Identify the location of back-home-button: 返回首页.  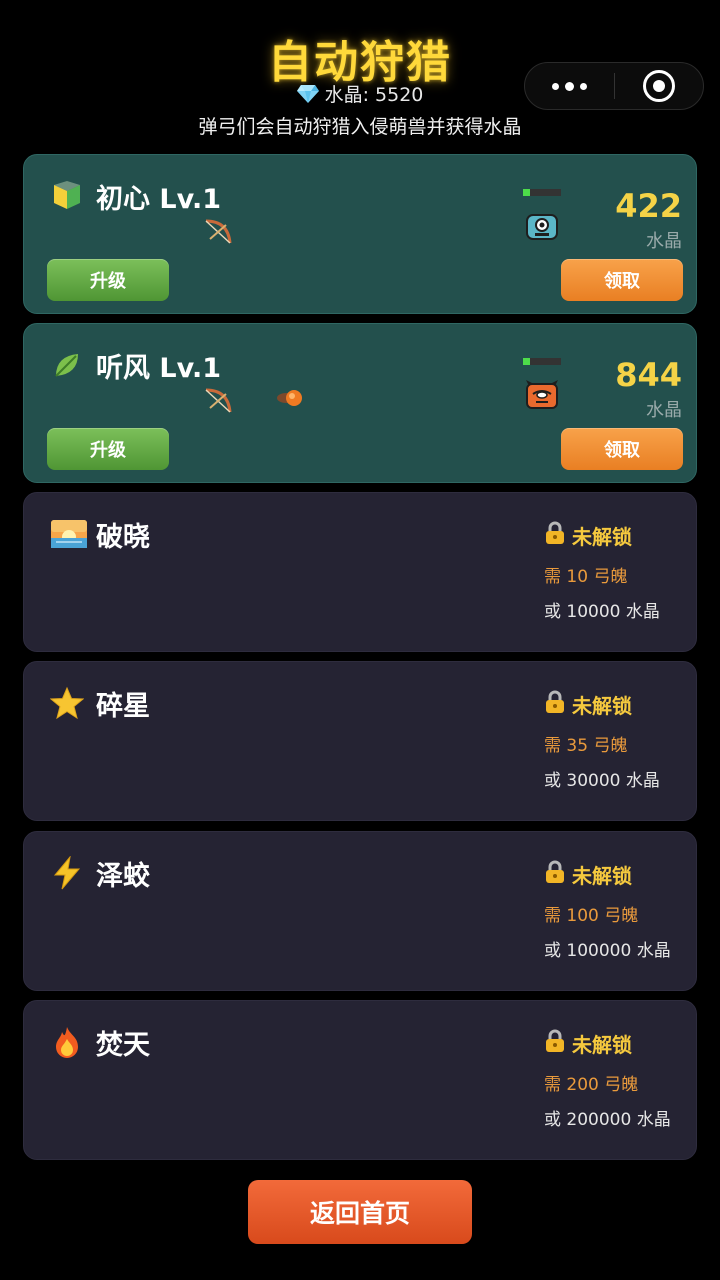
(360, 1212).